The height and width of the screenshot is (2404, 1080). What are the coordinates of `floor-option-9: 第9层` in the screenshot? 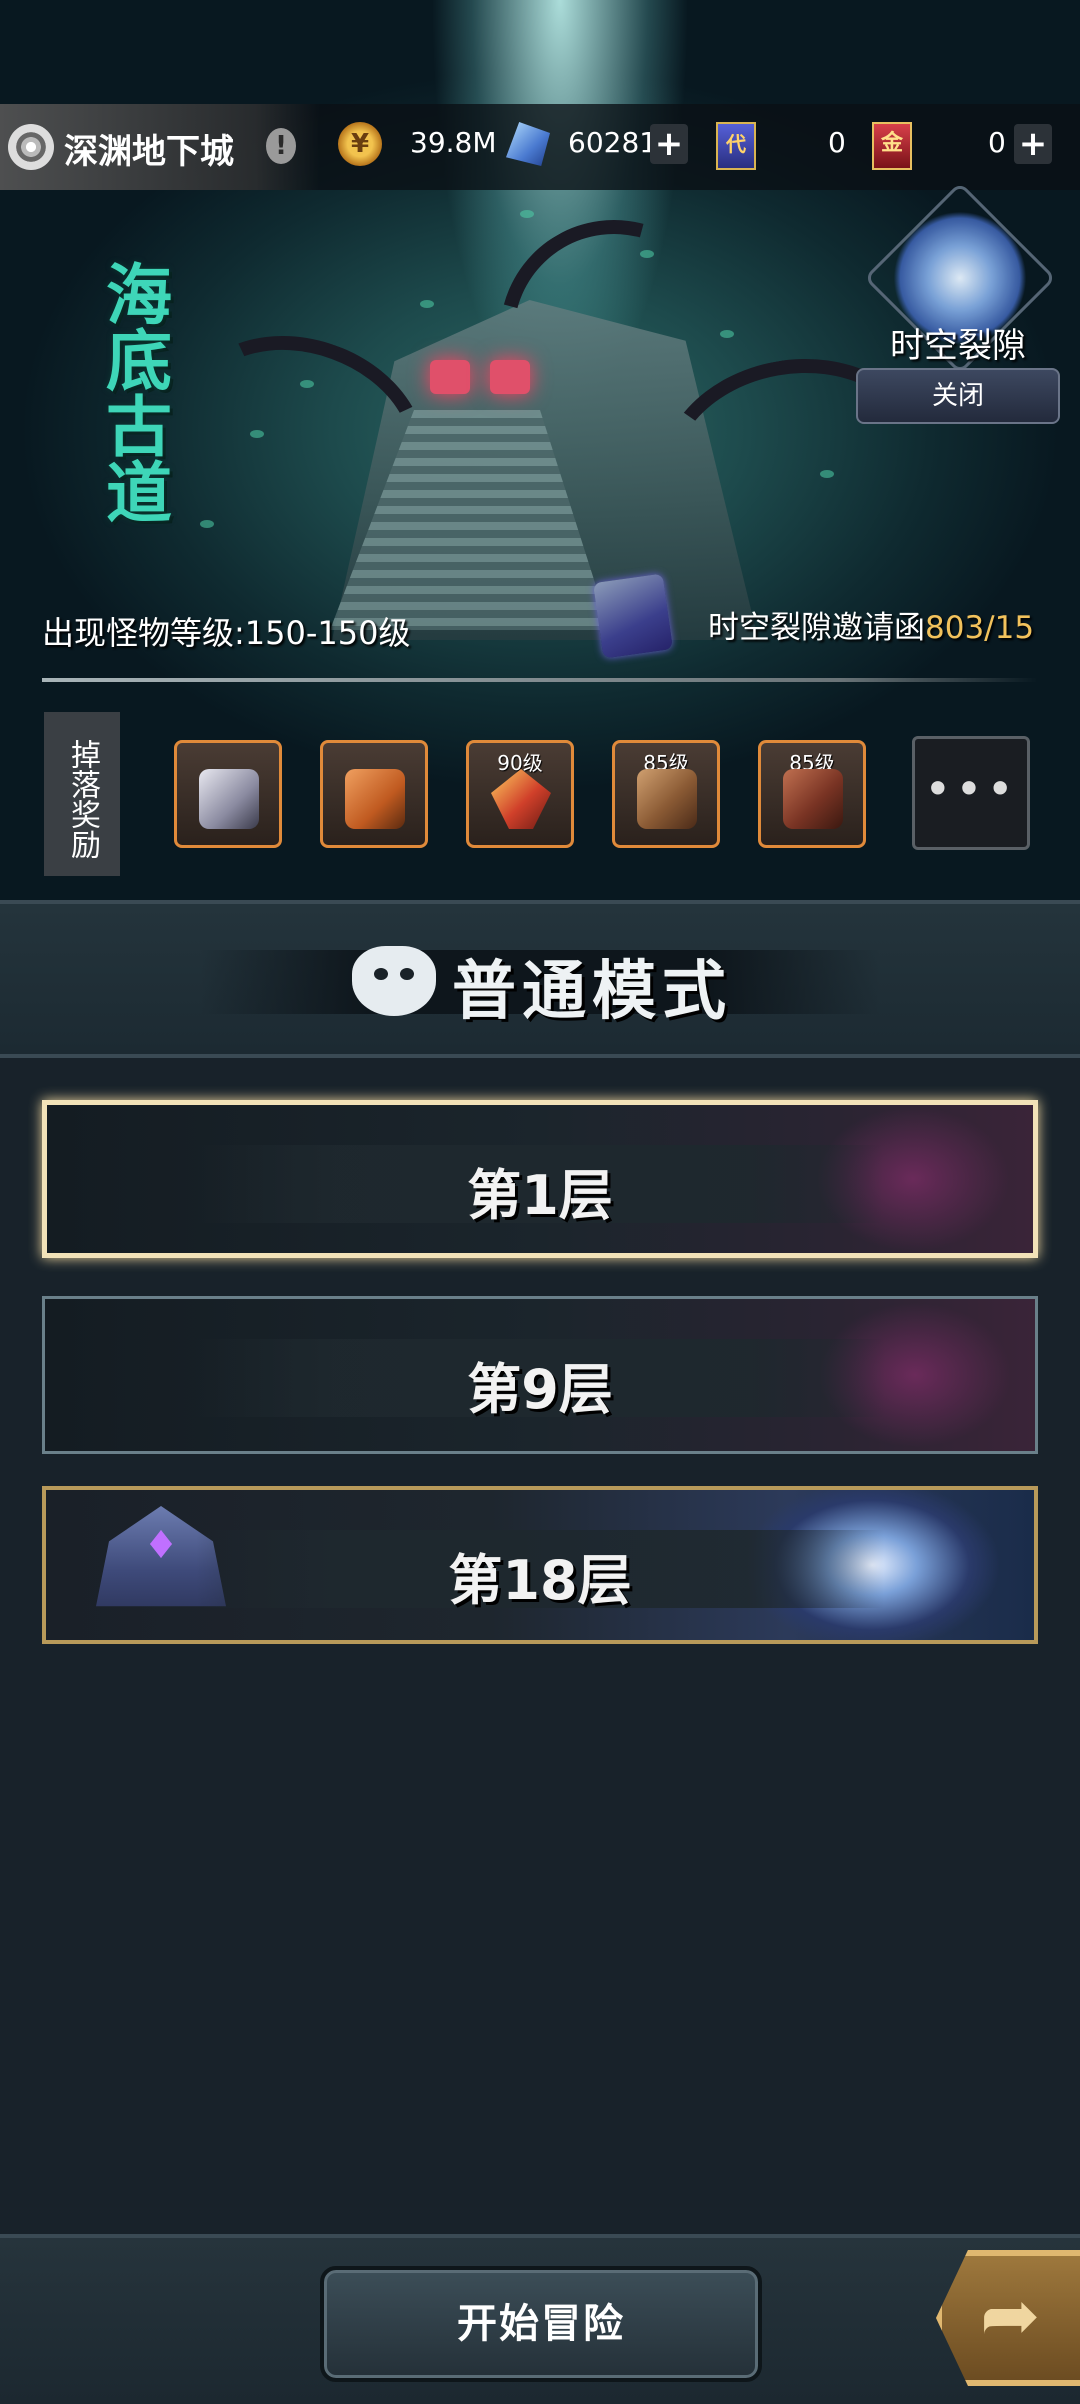 It's located at (540, 1375).